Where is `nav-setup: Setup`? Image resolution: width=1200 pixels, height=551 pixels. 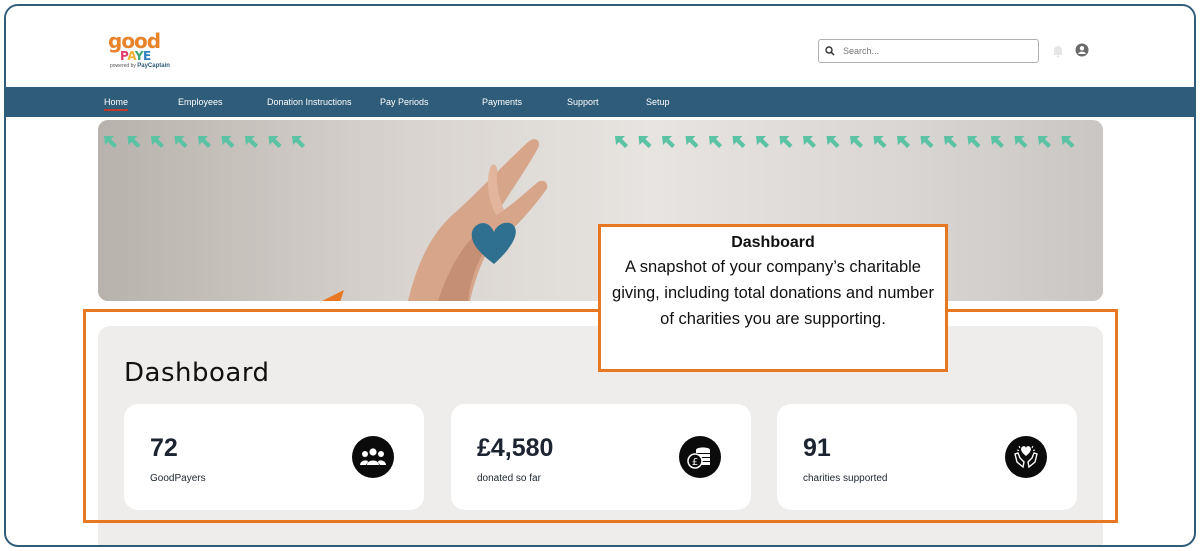 nav-setup: Setup is located at coordinates (658, 102).